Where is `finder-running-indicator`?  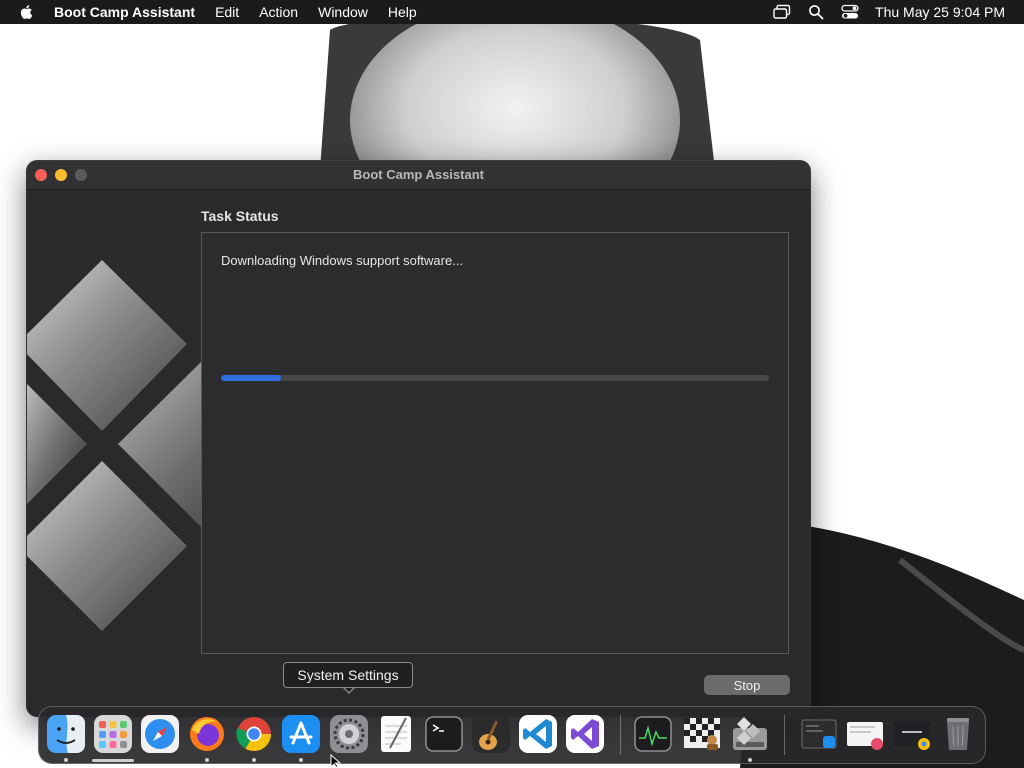
finder-running-indicator is located at coordinates (66, 760).